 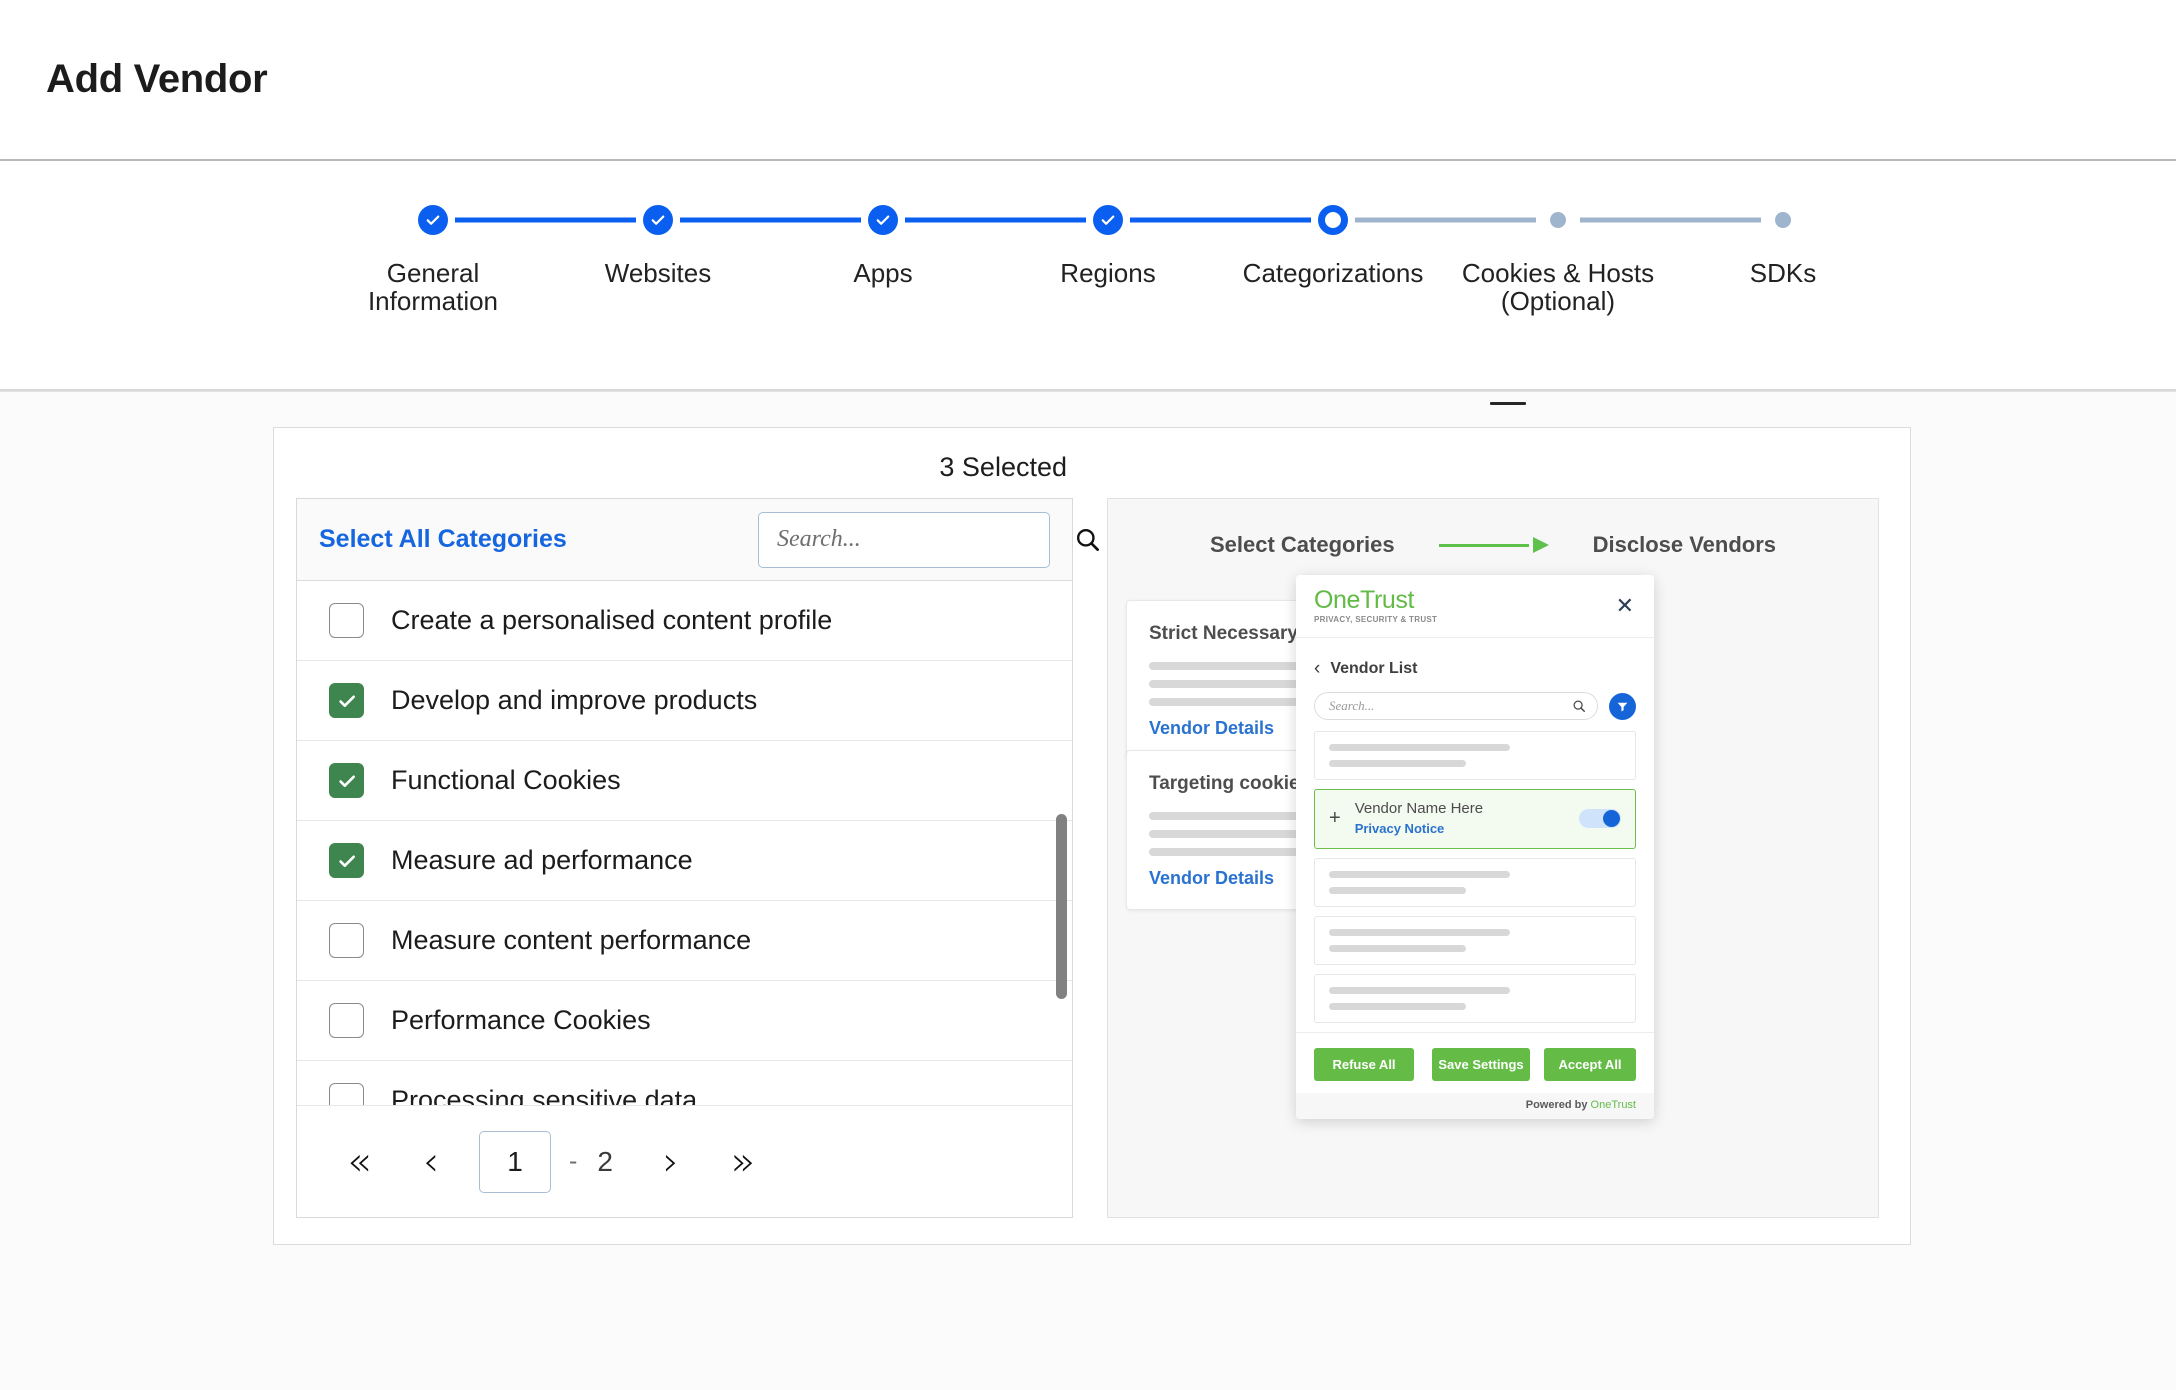 What do you see at coordinates (671, 1162) in the screenshot?
I see `next-page-button: ›` at bounding box center [671, 1162].